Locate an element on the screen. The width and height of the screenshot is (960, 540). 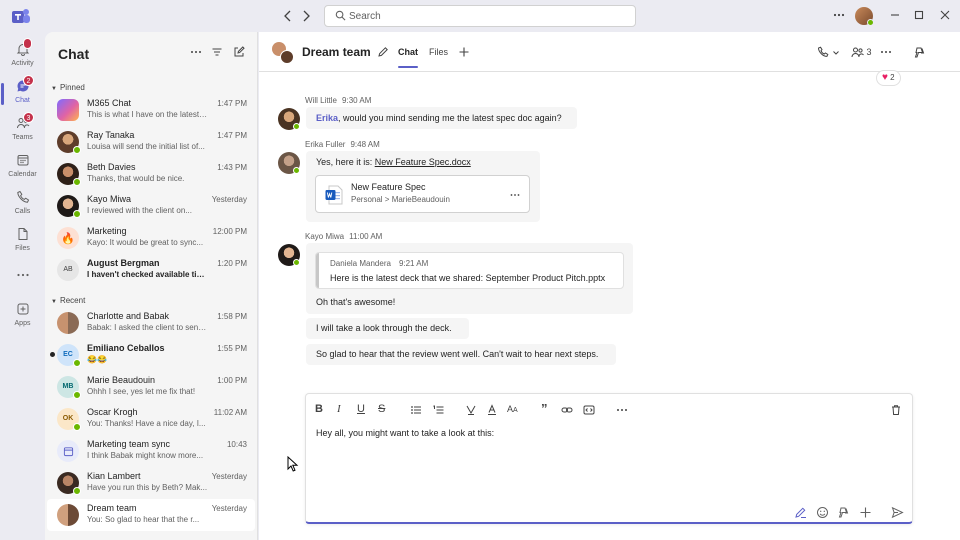
caret-down-icon: ▼ is located at coordinates (54, 302).